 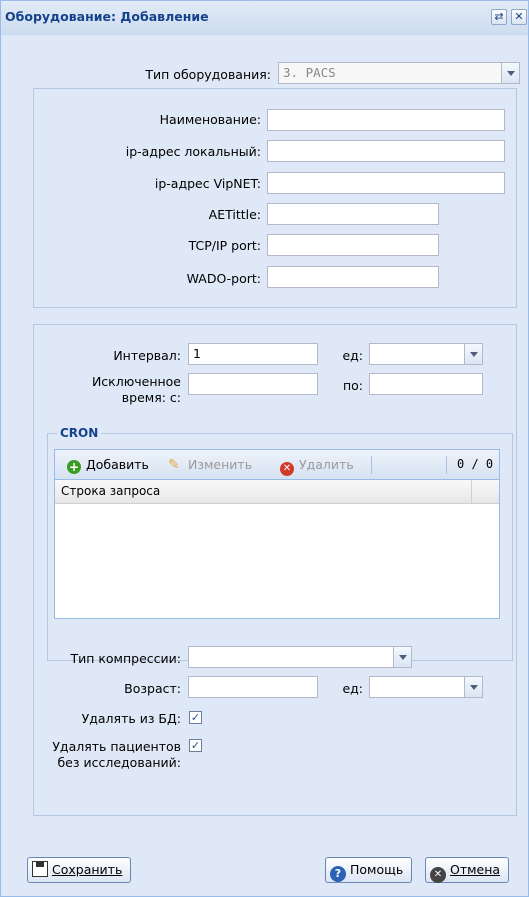 What do you see at coordinates (309, 72) in the screenshot?
I see `equipment-type-value: 3. PACS` at bounding box center [309, 72].